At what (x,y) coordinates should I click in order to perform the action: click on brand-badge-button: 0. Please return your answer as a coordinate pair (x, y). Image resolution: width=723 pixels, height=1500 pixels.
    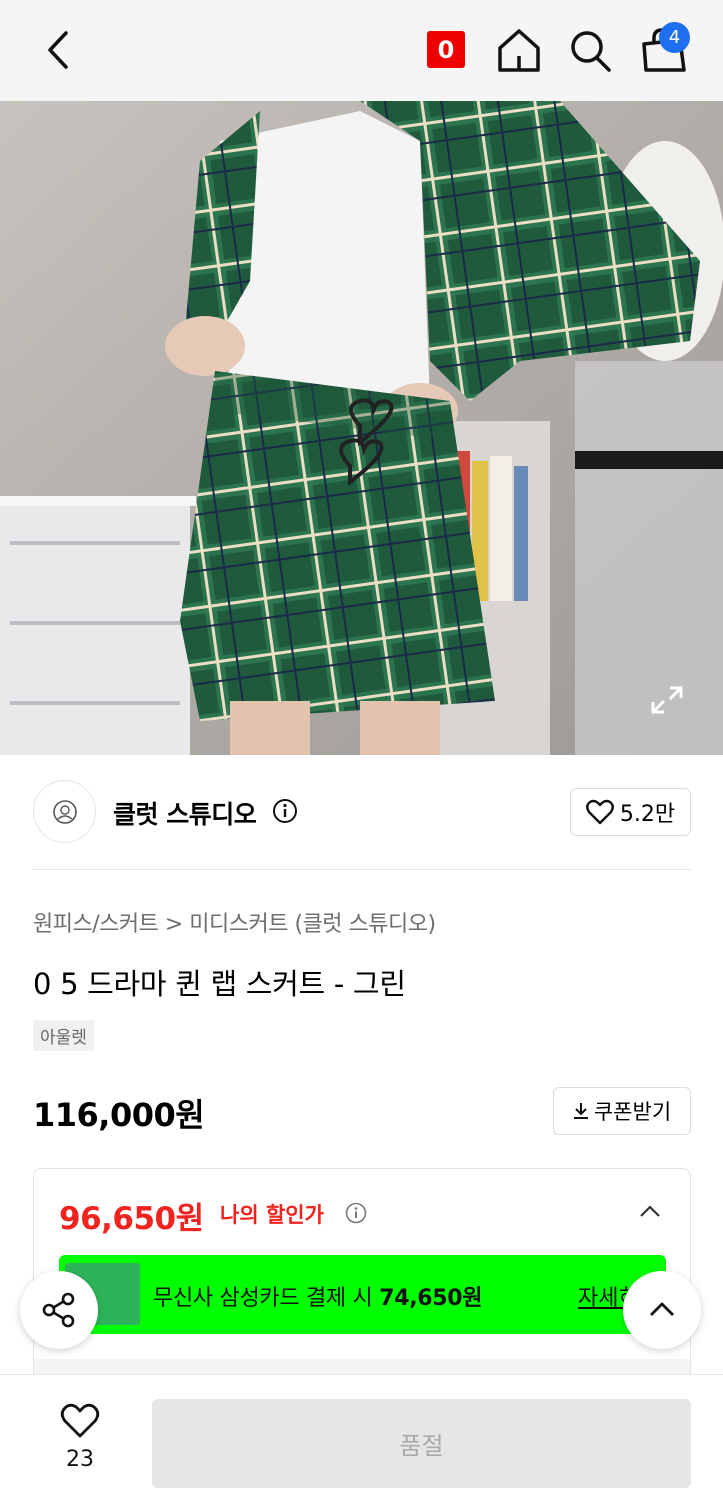
    Looking at the image, I should click on (446, 49).